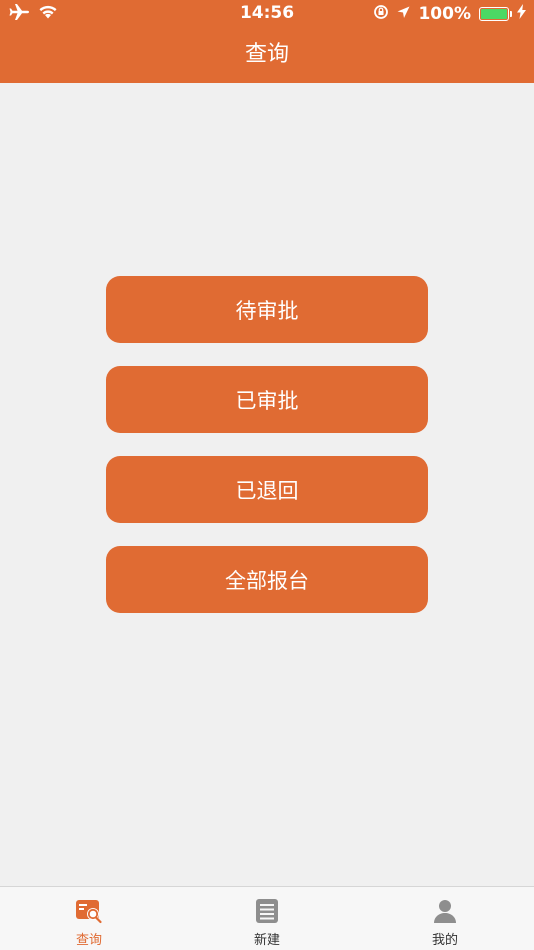 The image size is (534, 950). I want to click on battery-icon, so click(495, 14).